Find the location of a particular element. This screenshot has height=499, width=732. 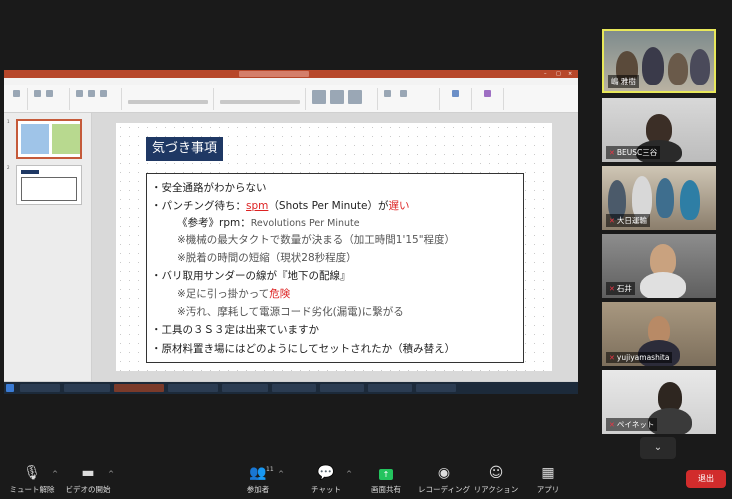

close-icon: × is located at coordinates (570, 74).